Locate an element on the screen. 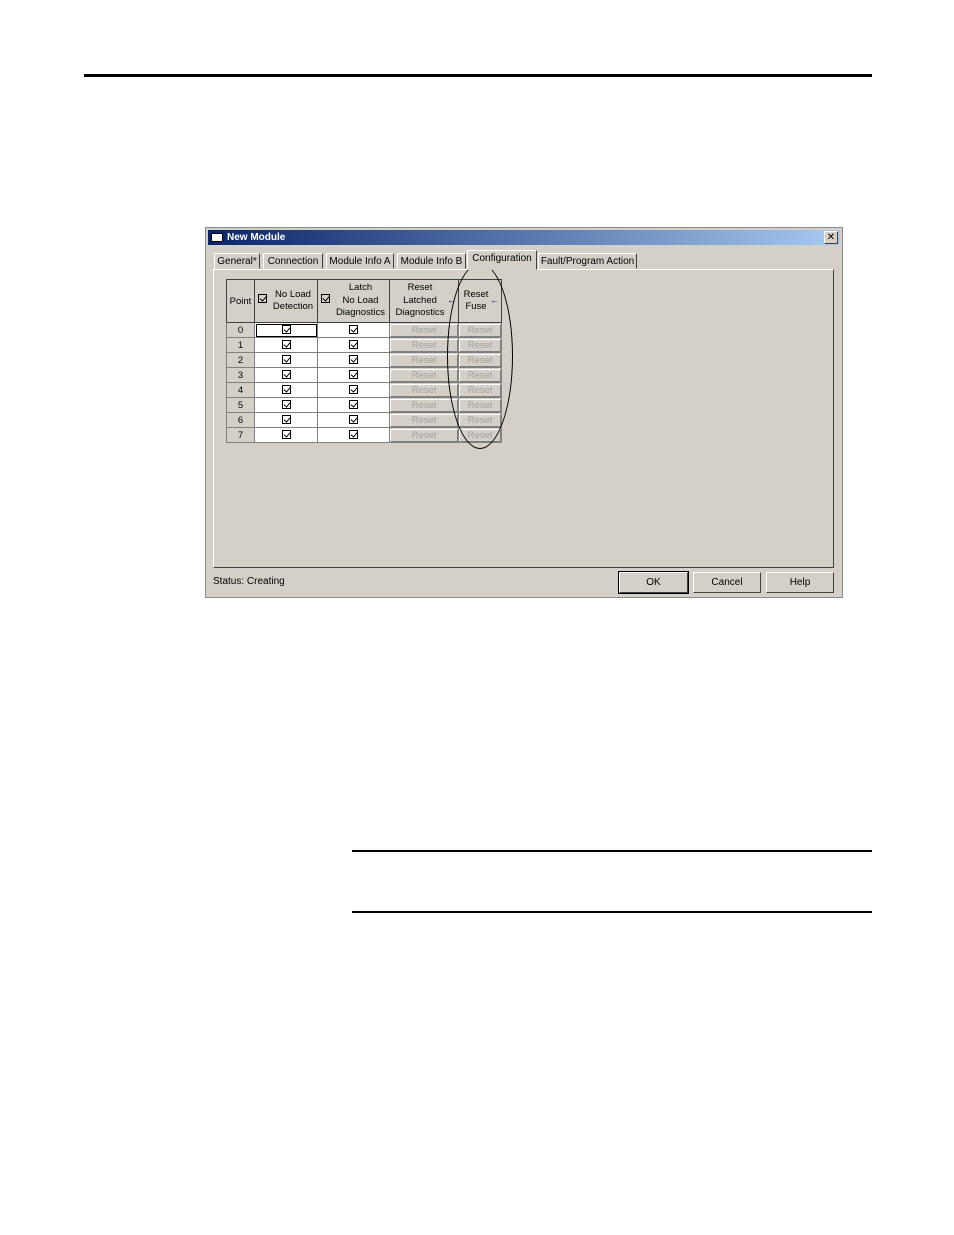 The height and width of the screenshot is (1235, 954). note-rule-top is located at coordinates (612, 851).